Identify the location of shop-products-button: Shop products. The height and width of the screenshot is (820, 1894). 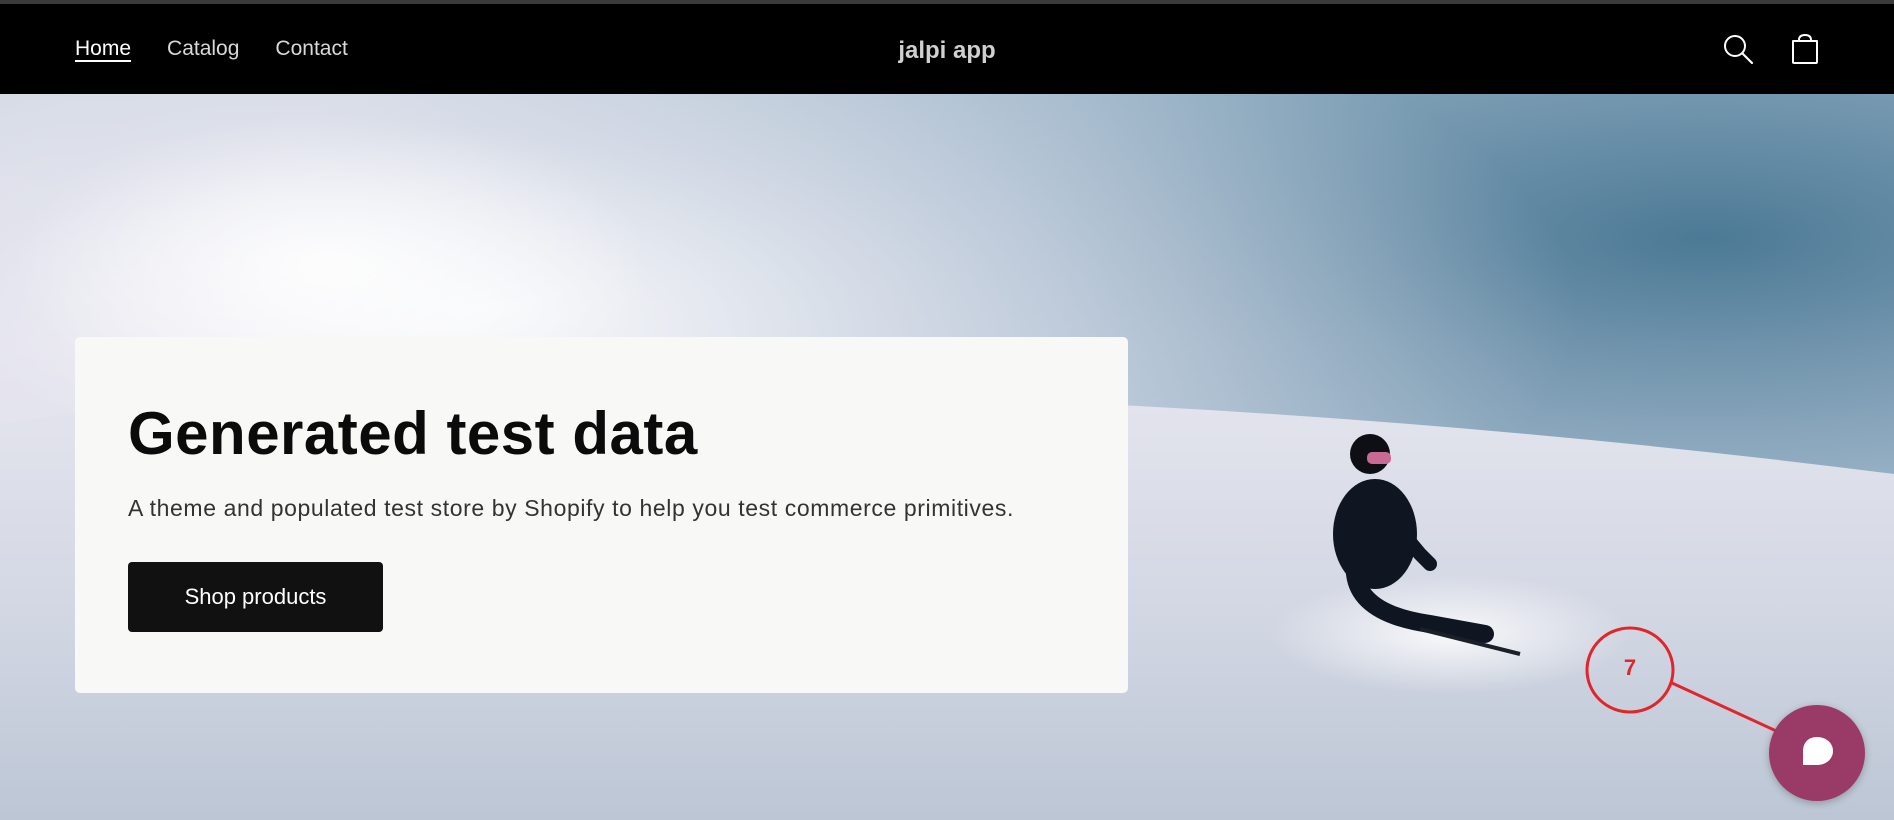
(255, 597).